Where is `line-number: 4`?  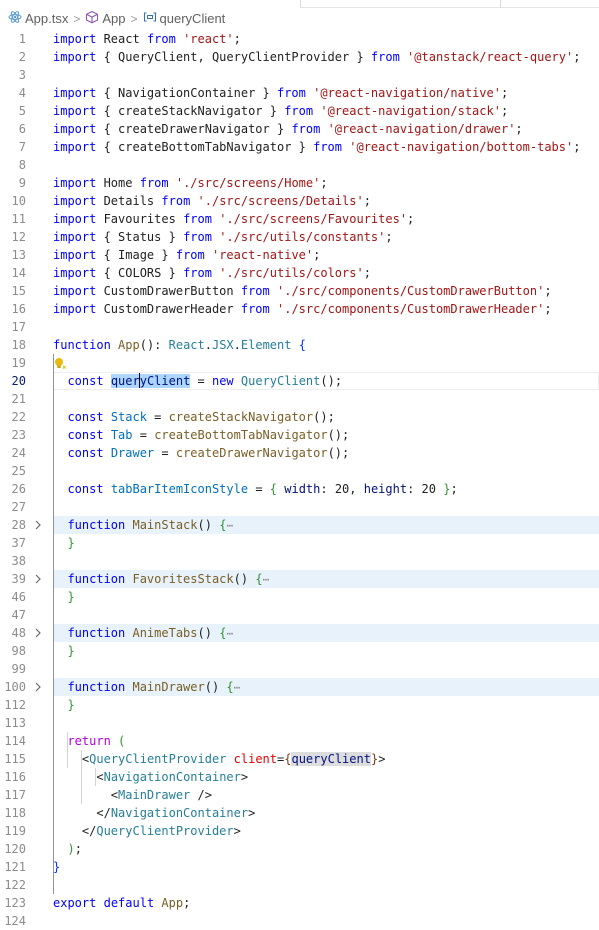
line-number: 4 is located at coordinates (22, 93).